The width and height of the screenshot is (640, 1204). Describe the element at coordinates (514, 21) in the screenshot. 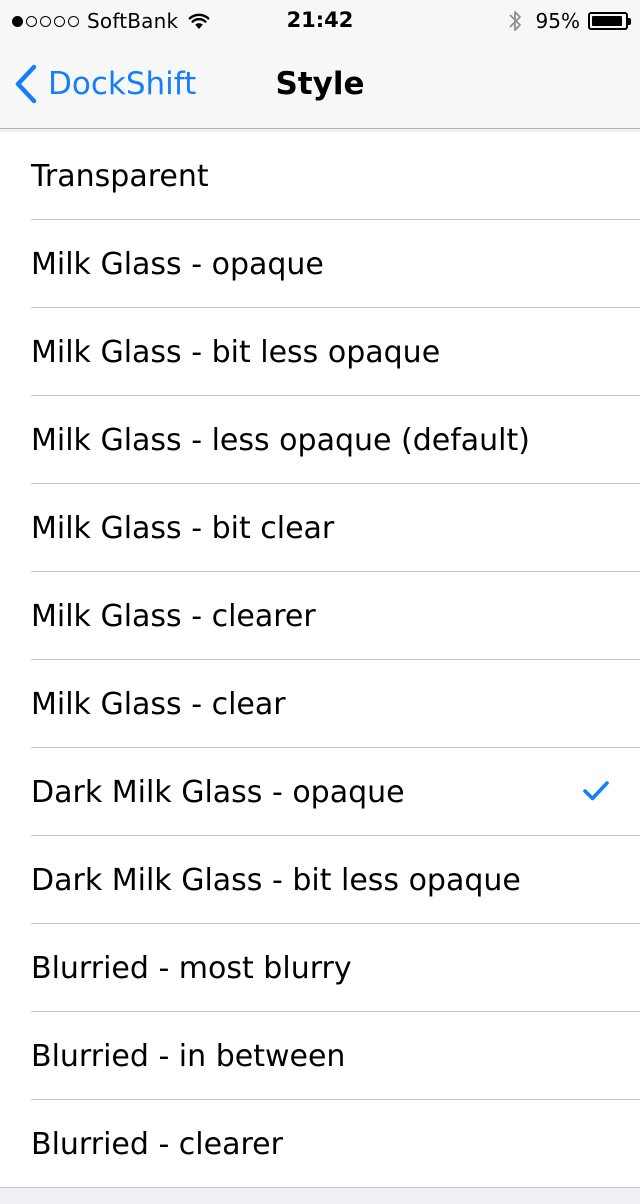

I see `bluetooth-icon` at that location.